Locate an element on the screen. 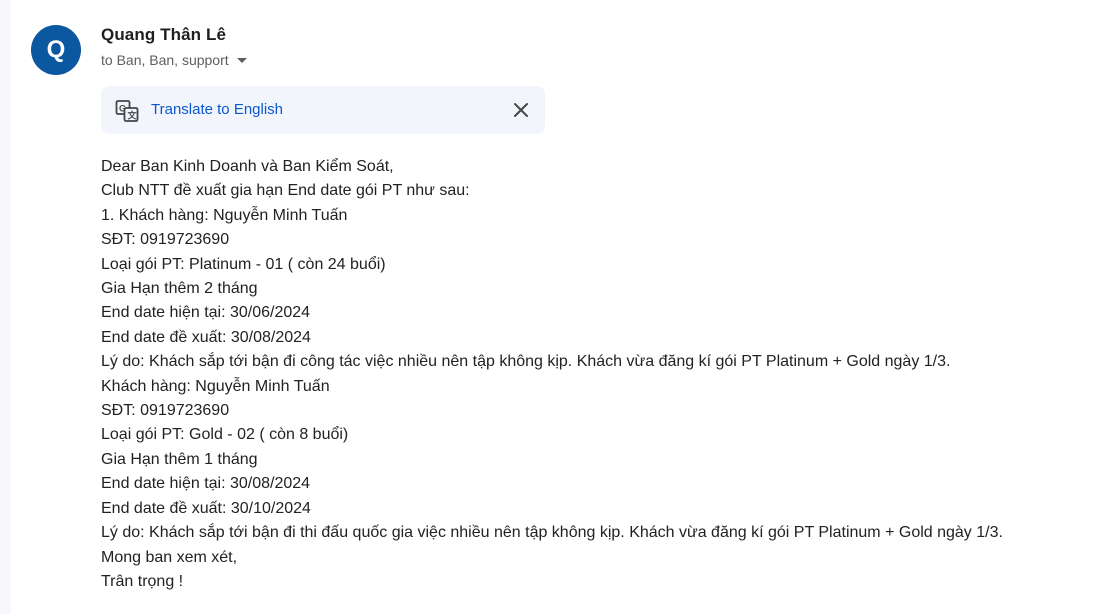 Image resolution: width=1109 pixels, height=614 pixels. body-line: End date hiện tại: 30/08/2024 is located at coordinates (206, 484).